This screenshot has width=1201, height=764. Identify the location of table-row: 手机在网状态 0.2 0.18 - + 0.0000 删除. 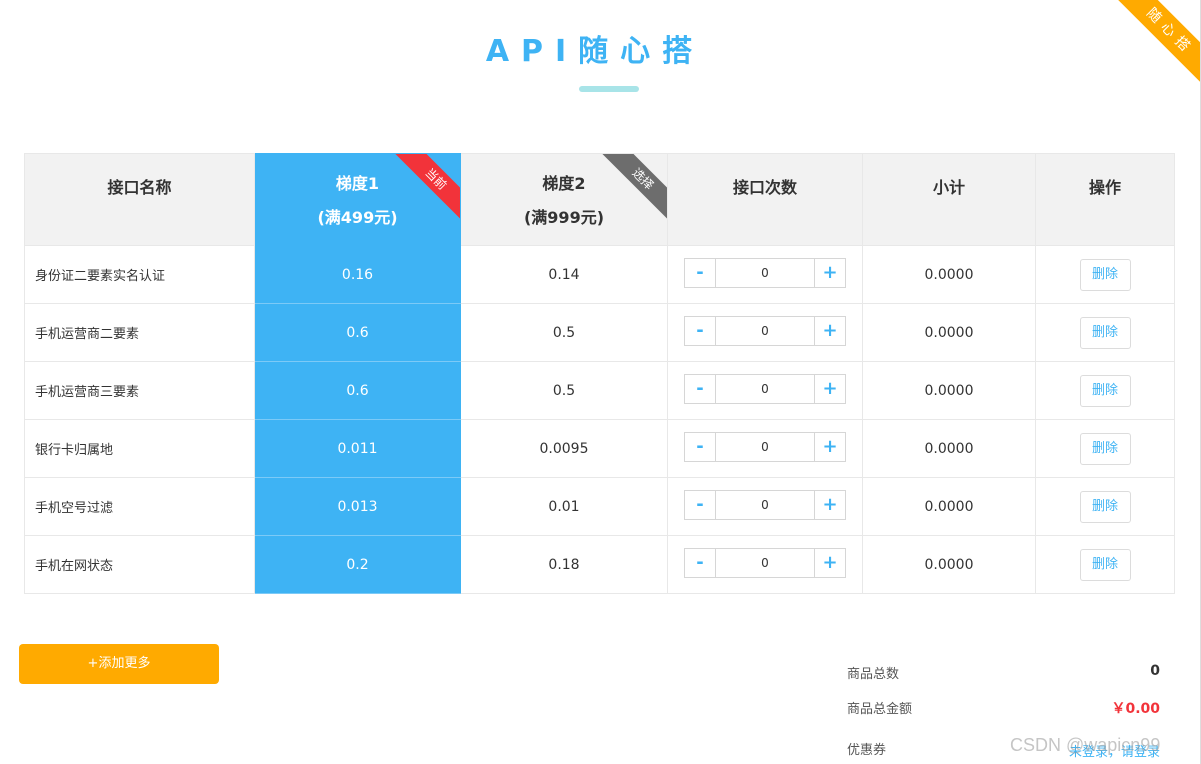
(599, 564).